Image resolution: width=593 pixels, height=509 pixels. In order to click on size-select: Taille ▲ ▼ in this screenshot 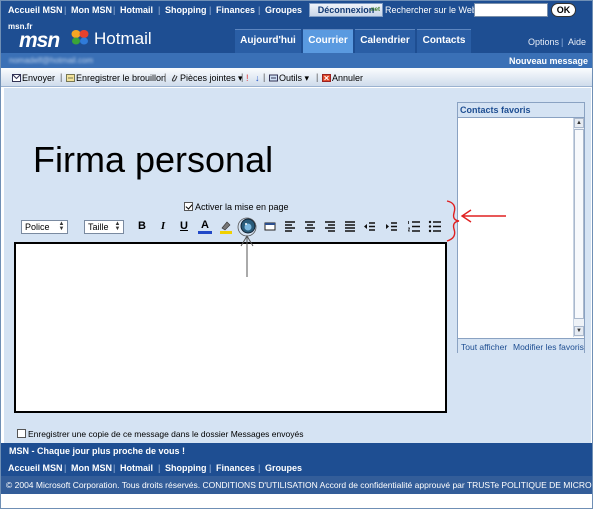, I will do `click(104, 227)`.